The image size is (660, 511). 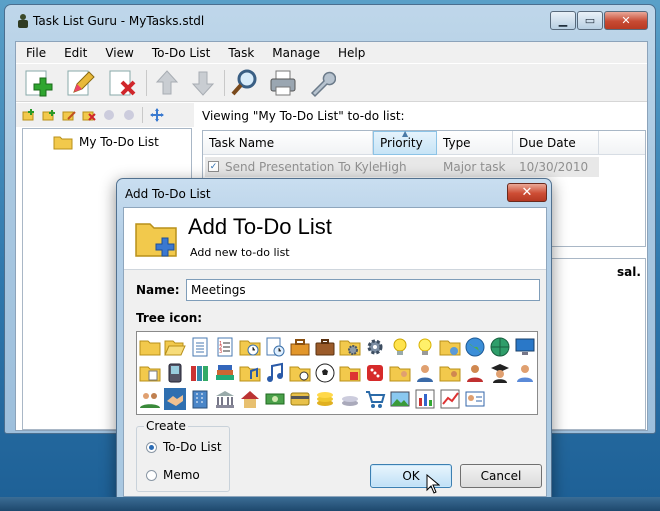 I want to click on close-button: ✕, so click(x=626, y=20).